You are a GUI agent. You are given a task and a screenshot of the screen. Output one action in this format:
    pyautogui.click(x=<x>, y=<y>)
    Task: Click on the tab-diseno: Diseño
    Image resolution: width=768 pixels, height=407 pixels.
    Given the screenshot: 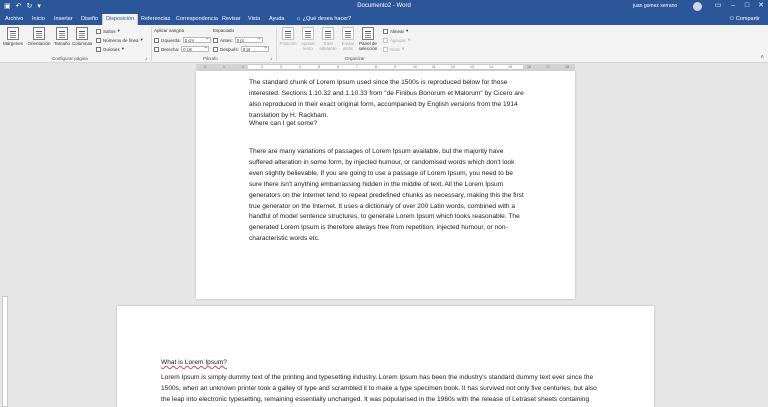 What is the action you would take?
    pyautogui.click(x=89, y=19)
    